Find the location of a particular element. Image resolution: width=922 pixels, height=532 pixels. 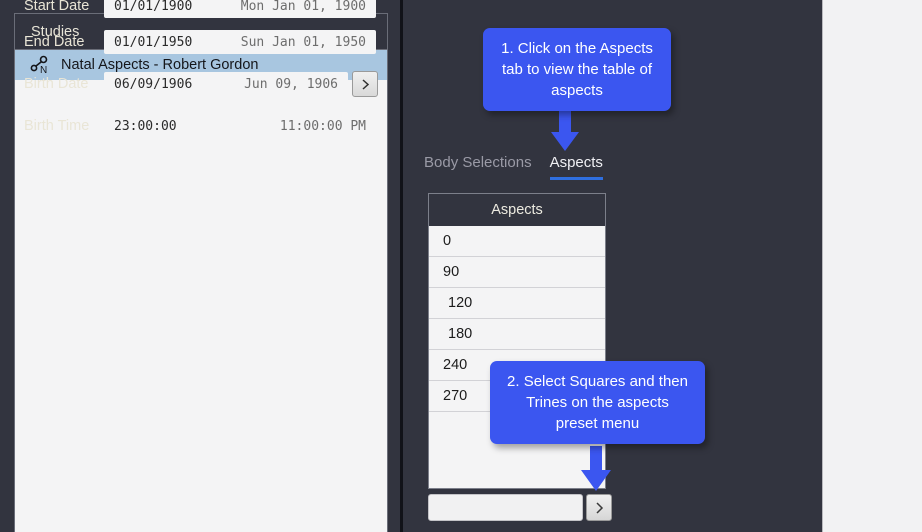

aspects-preset-menu-button is located at coordinates (599, 507).